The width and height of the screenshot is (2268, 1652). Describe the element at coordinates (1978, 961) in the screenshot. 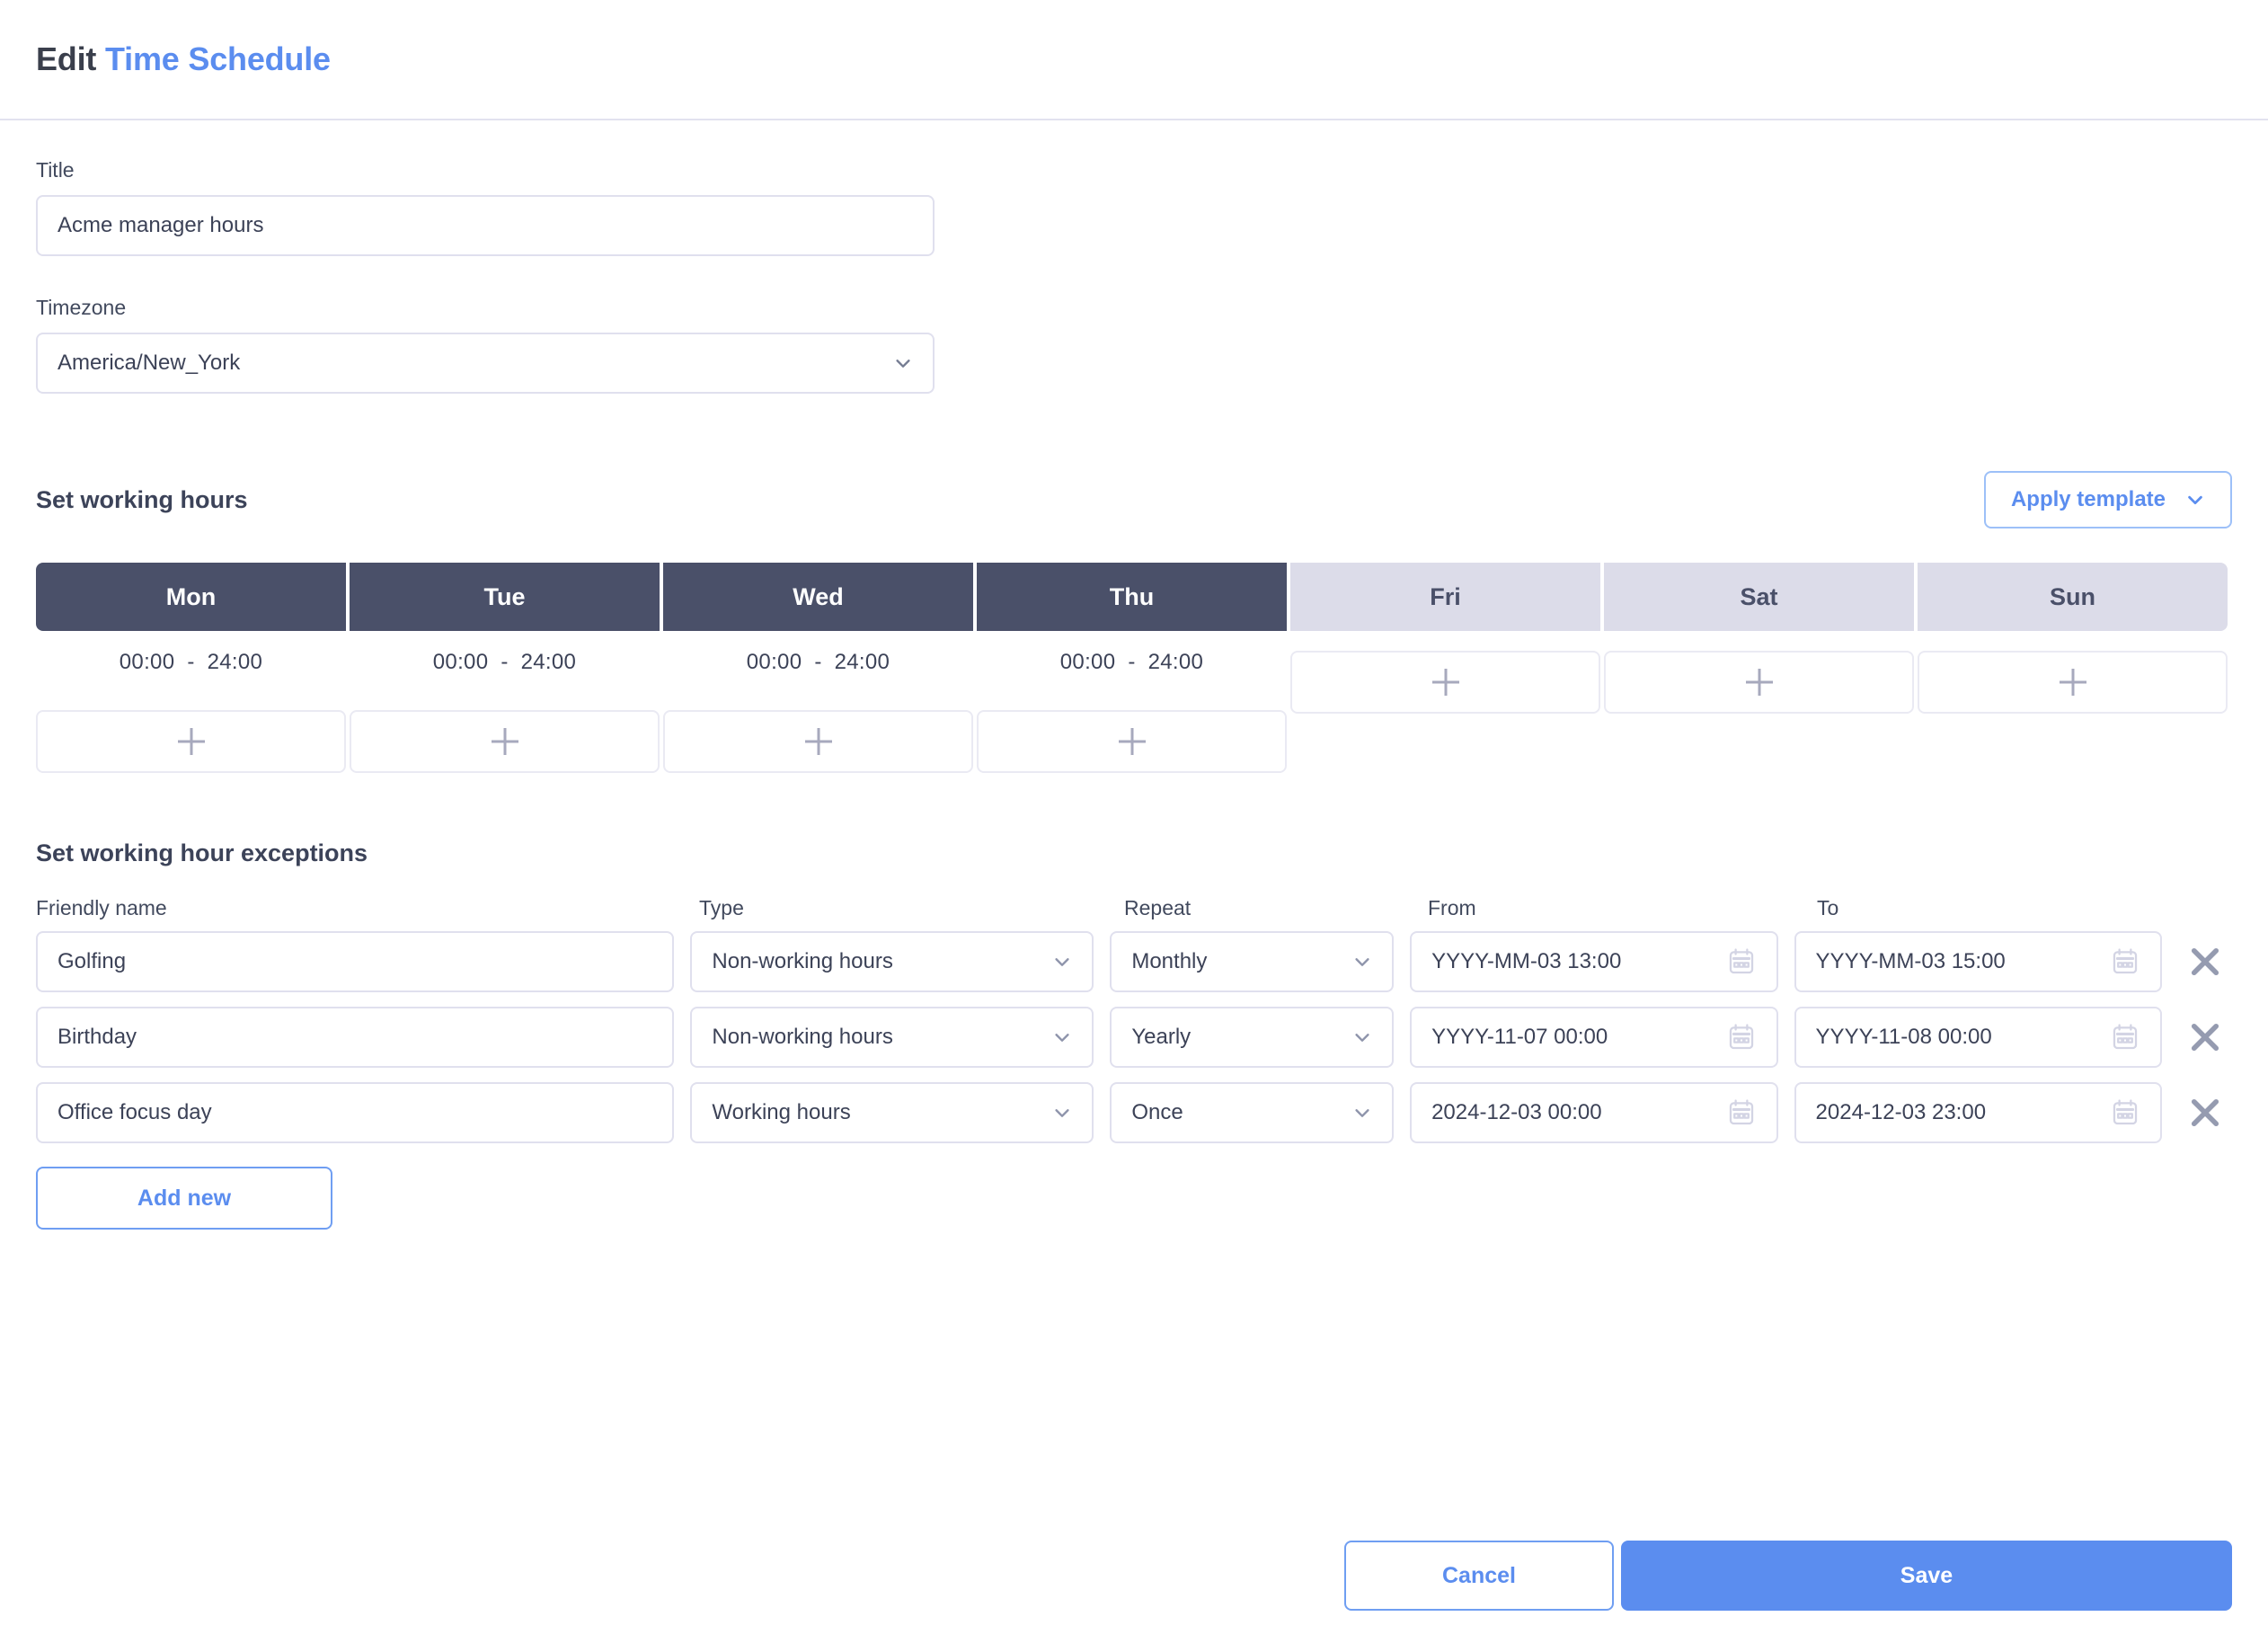

I see `exception-to-datetime: YYYY-MM-03 15:00` at that location.